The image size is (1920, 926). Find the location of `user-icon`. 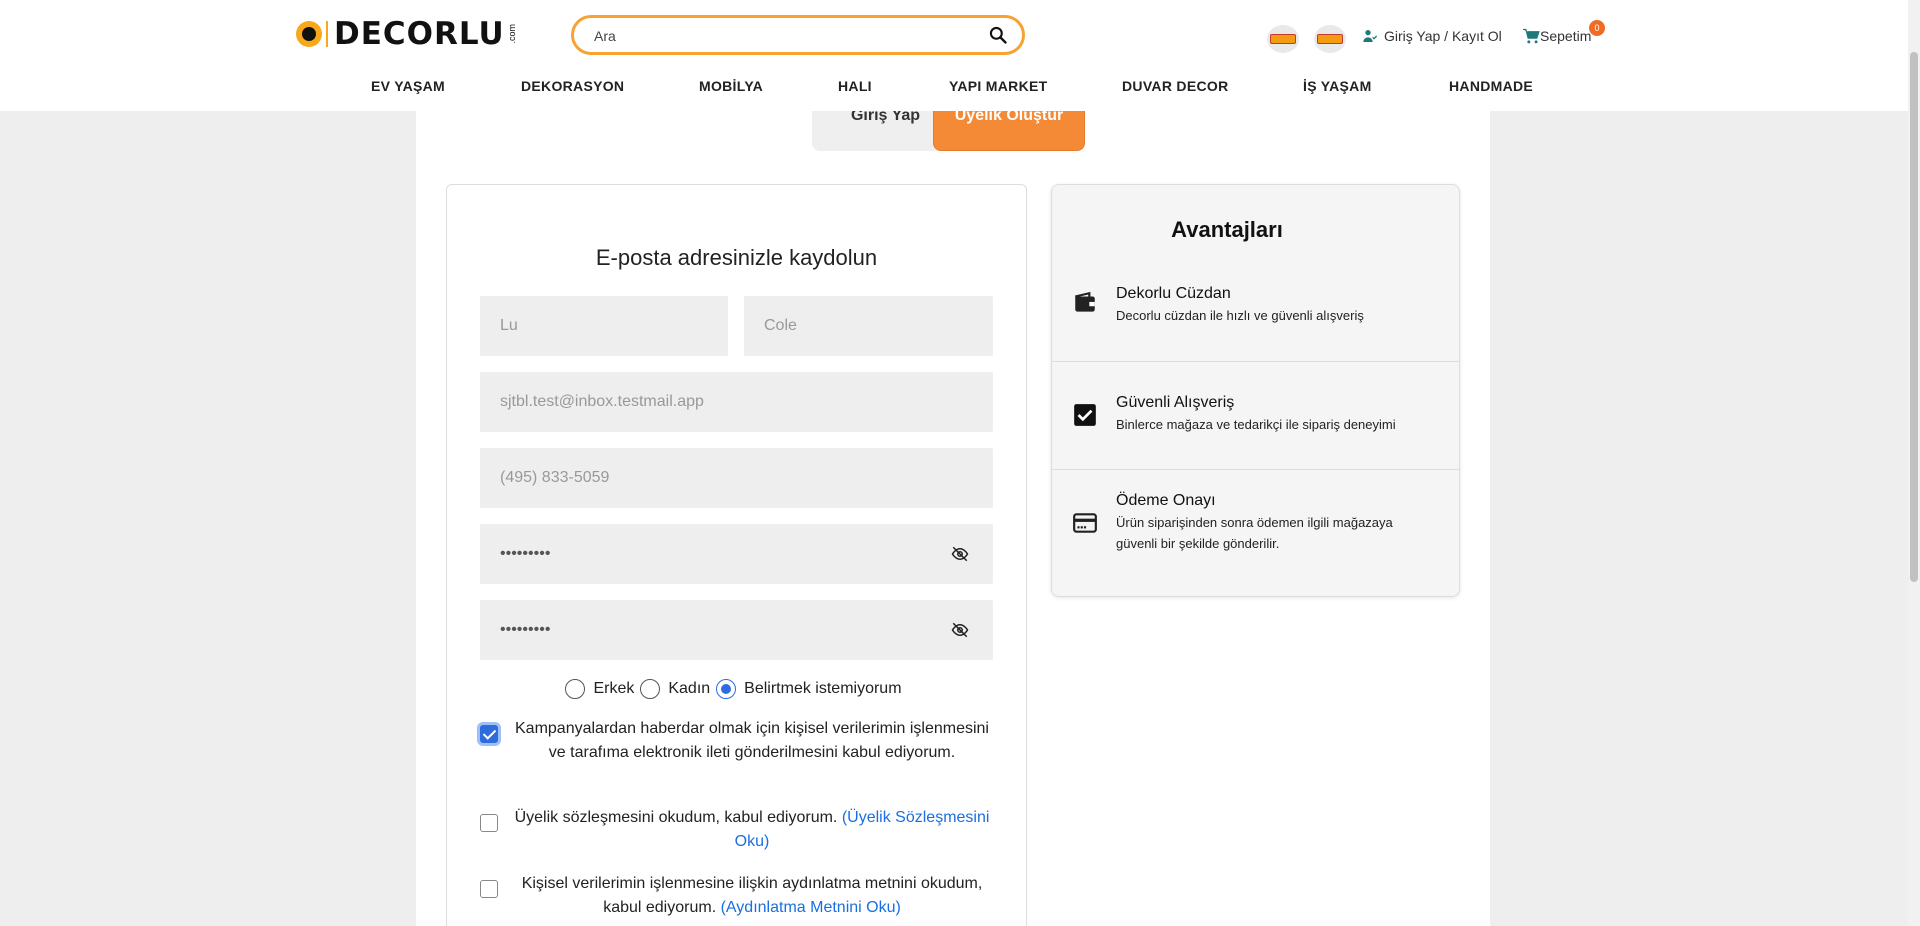

user-icon is located at coordinates (1370, 36).